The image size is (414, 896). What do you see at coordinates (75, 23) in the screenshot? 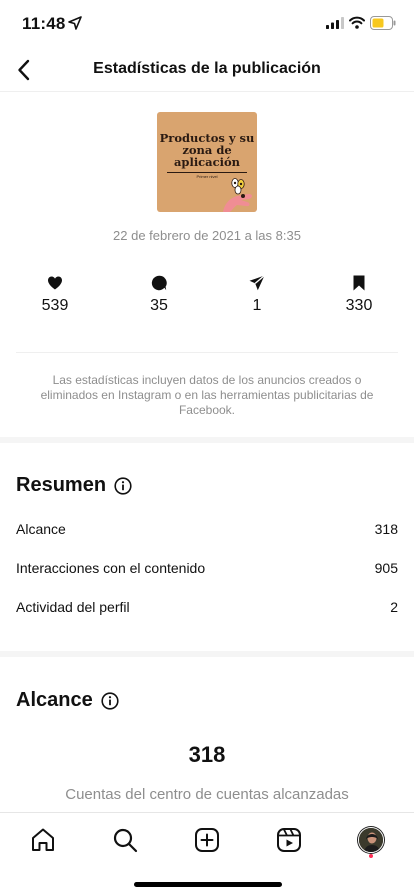
I see `location-arrow-icon` at bounding box center [75, 23].